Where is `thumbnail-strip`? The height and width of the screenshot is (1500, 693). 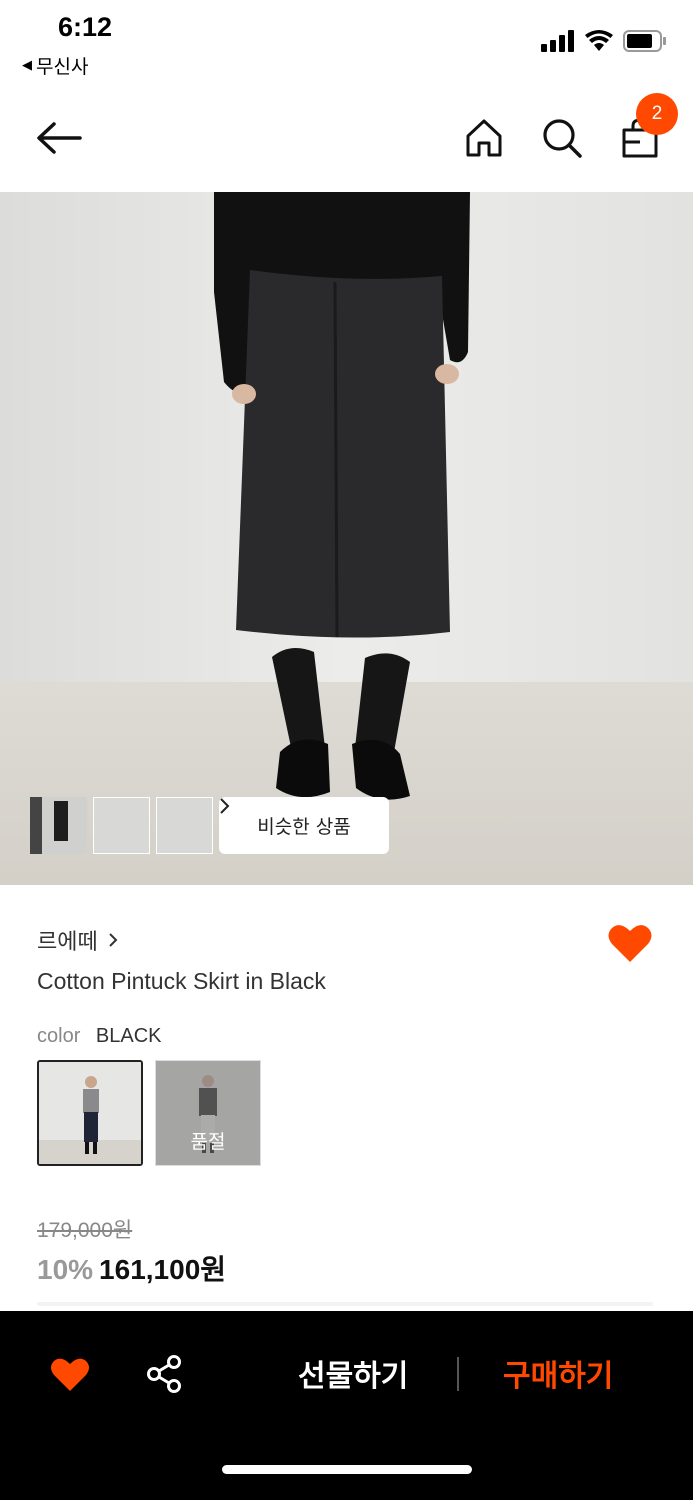
thumbnail-strip is located at coordinates (121, 825).